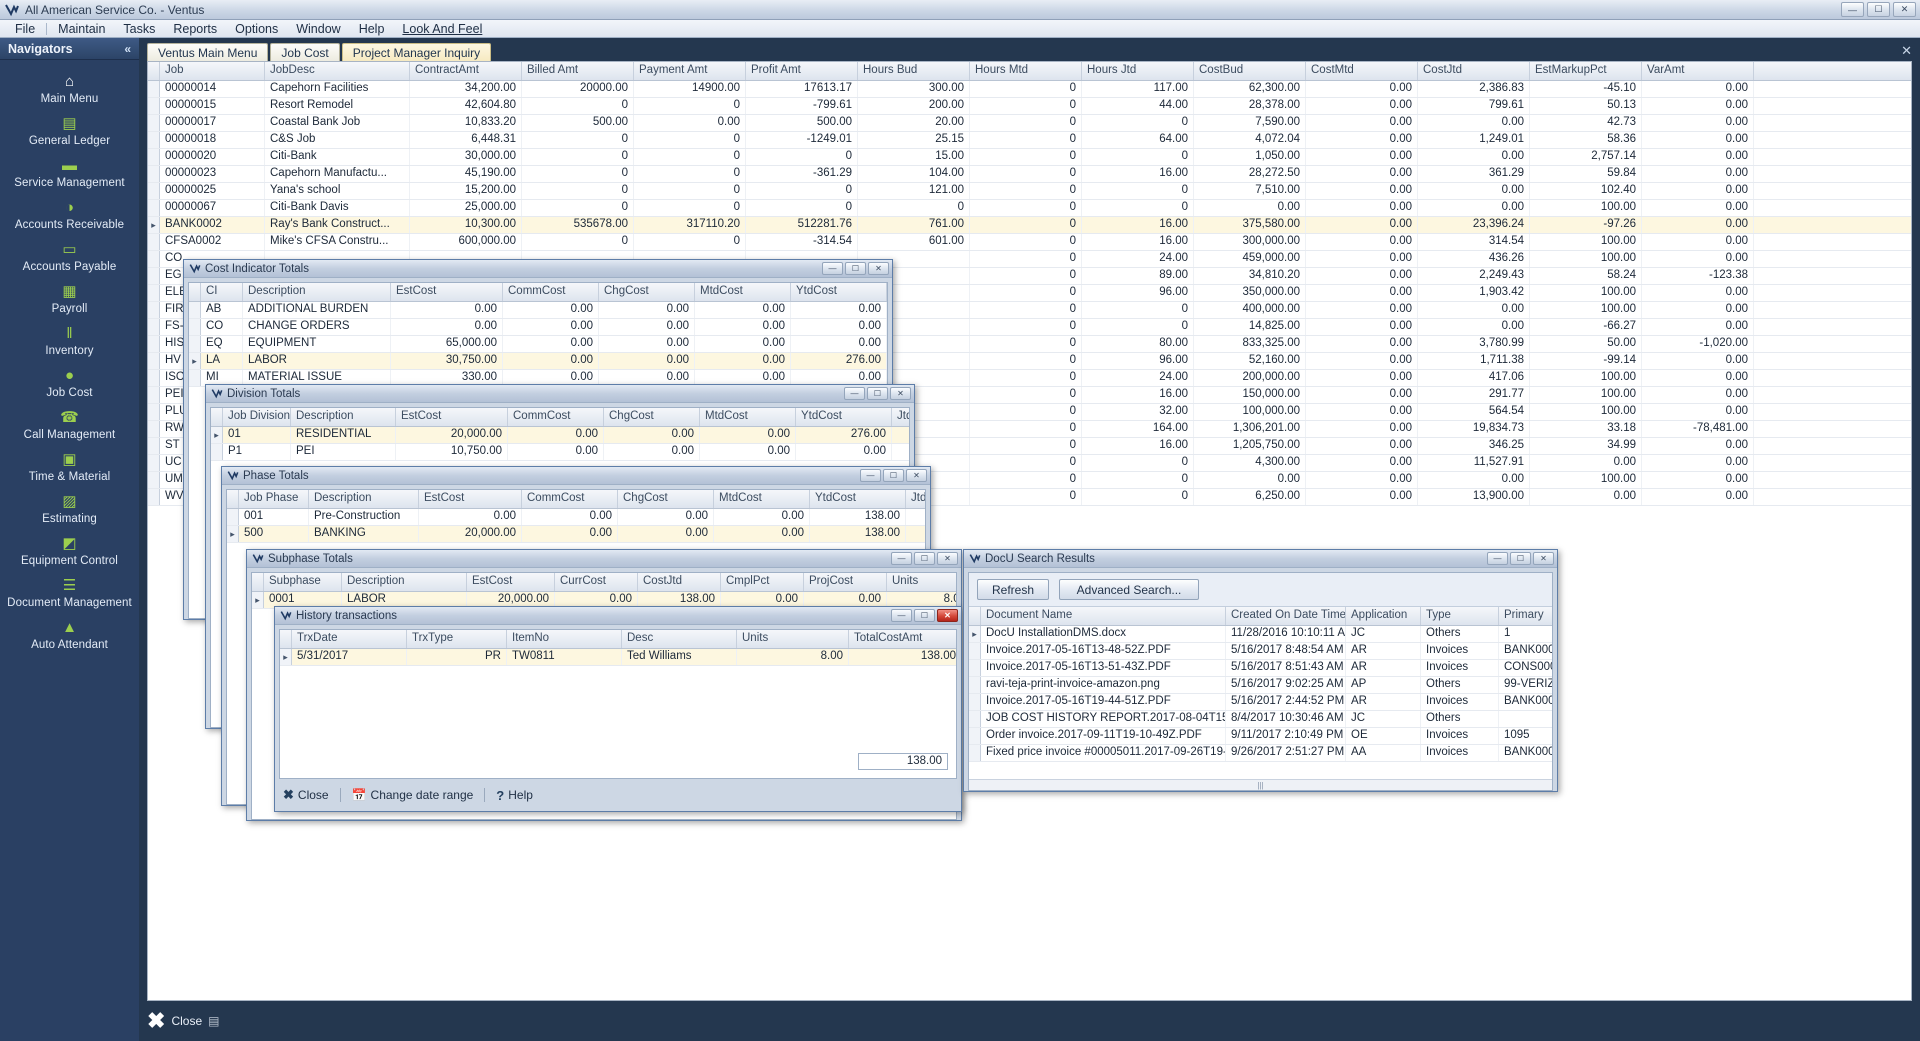 The height and width of the screenshot is (1041, 1920). Describe the element at coordinates (538, 344) in the screenshot. I see `table-row: EQEQUIPMENT65,000.000.000.000.000.000.00` at that location.